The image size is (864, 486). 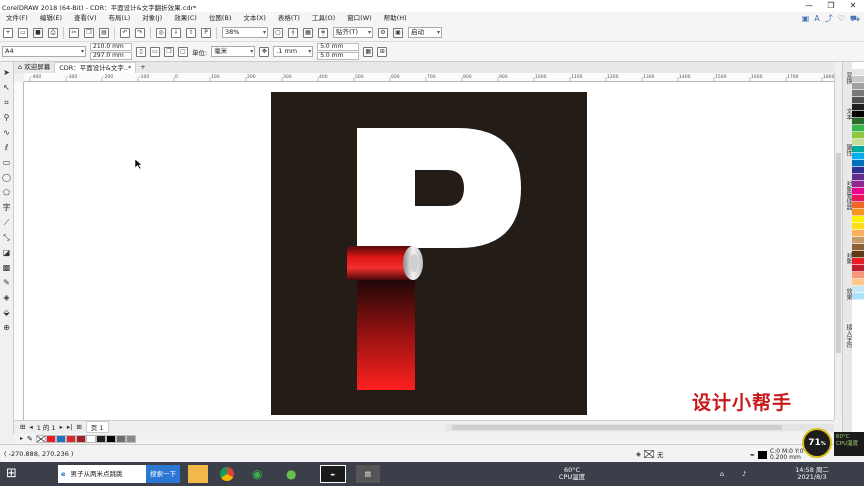 I want to click on pdf-icon: P, so click(x=206, y=32).